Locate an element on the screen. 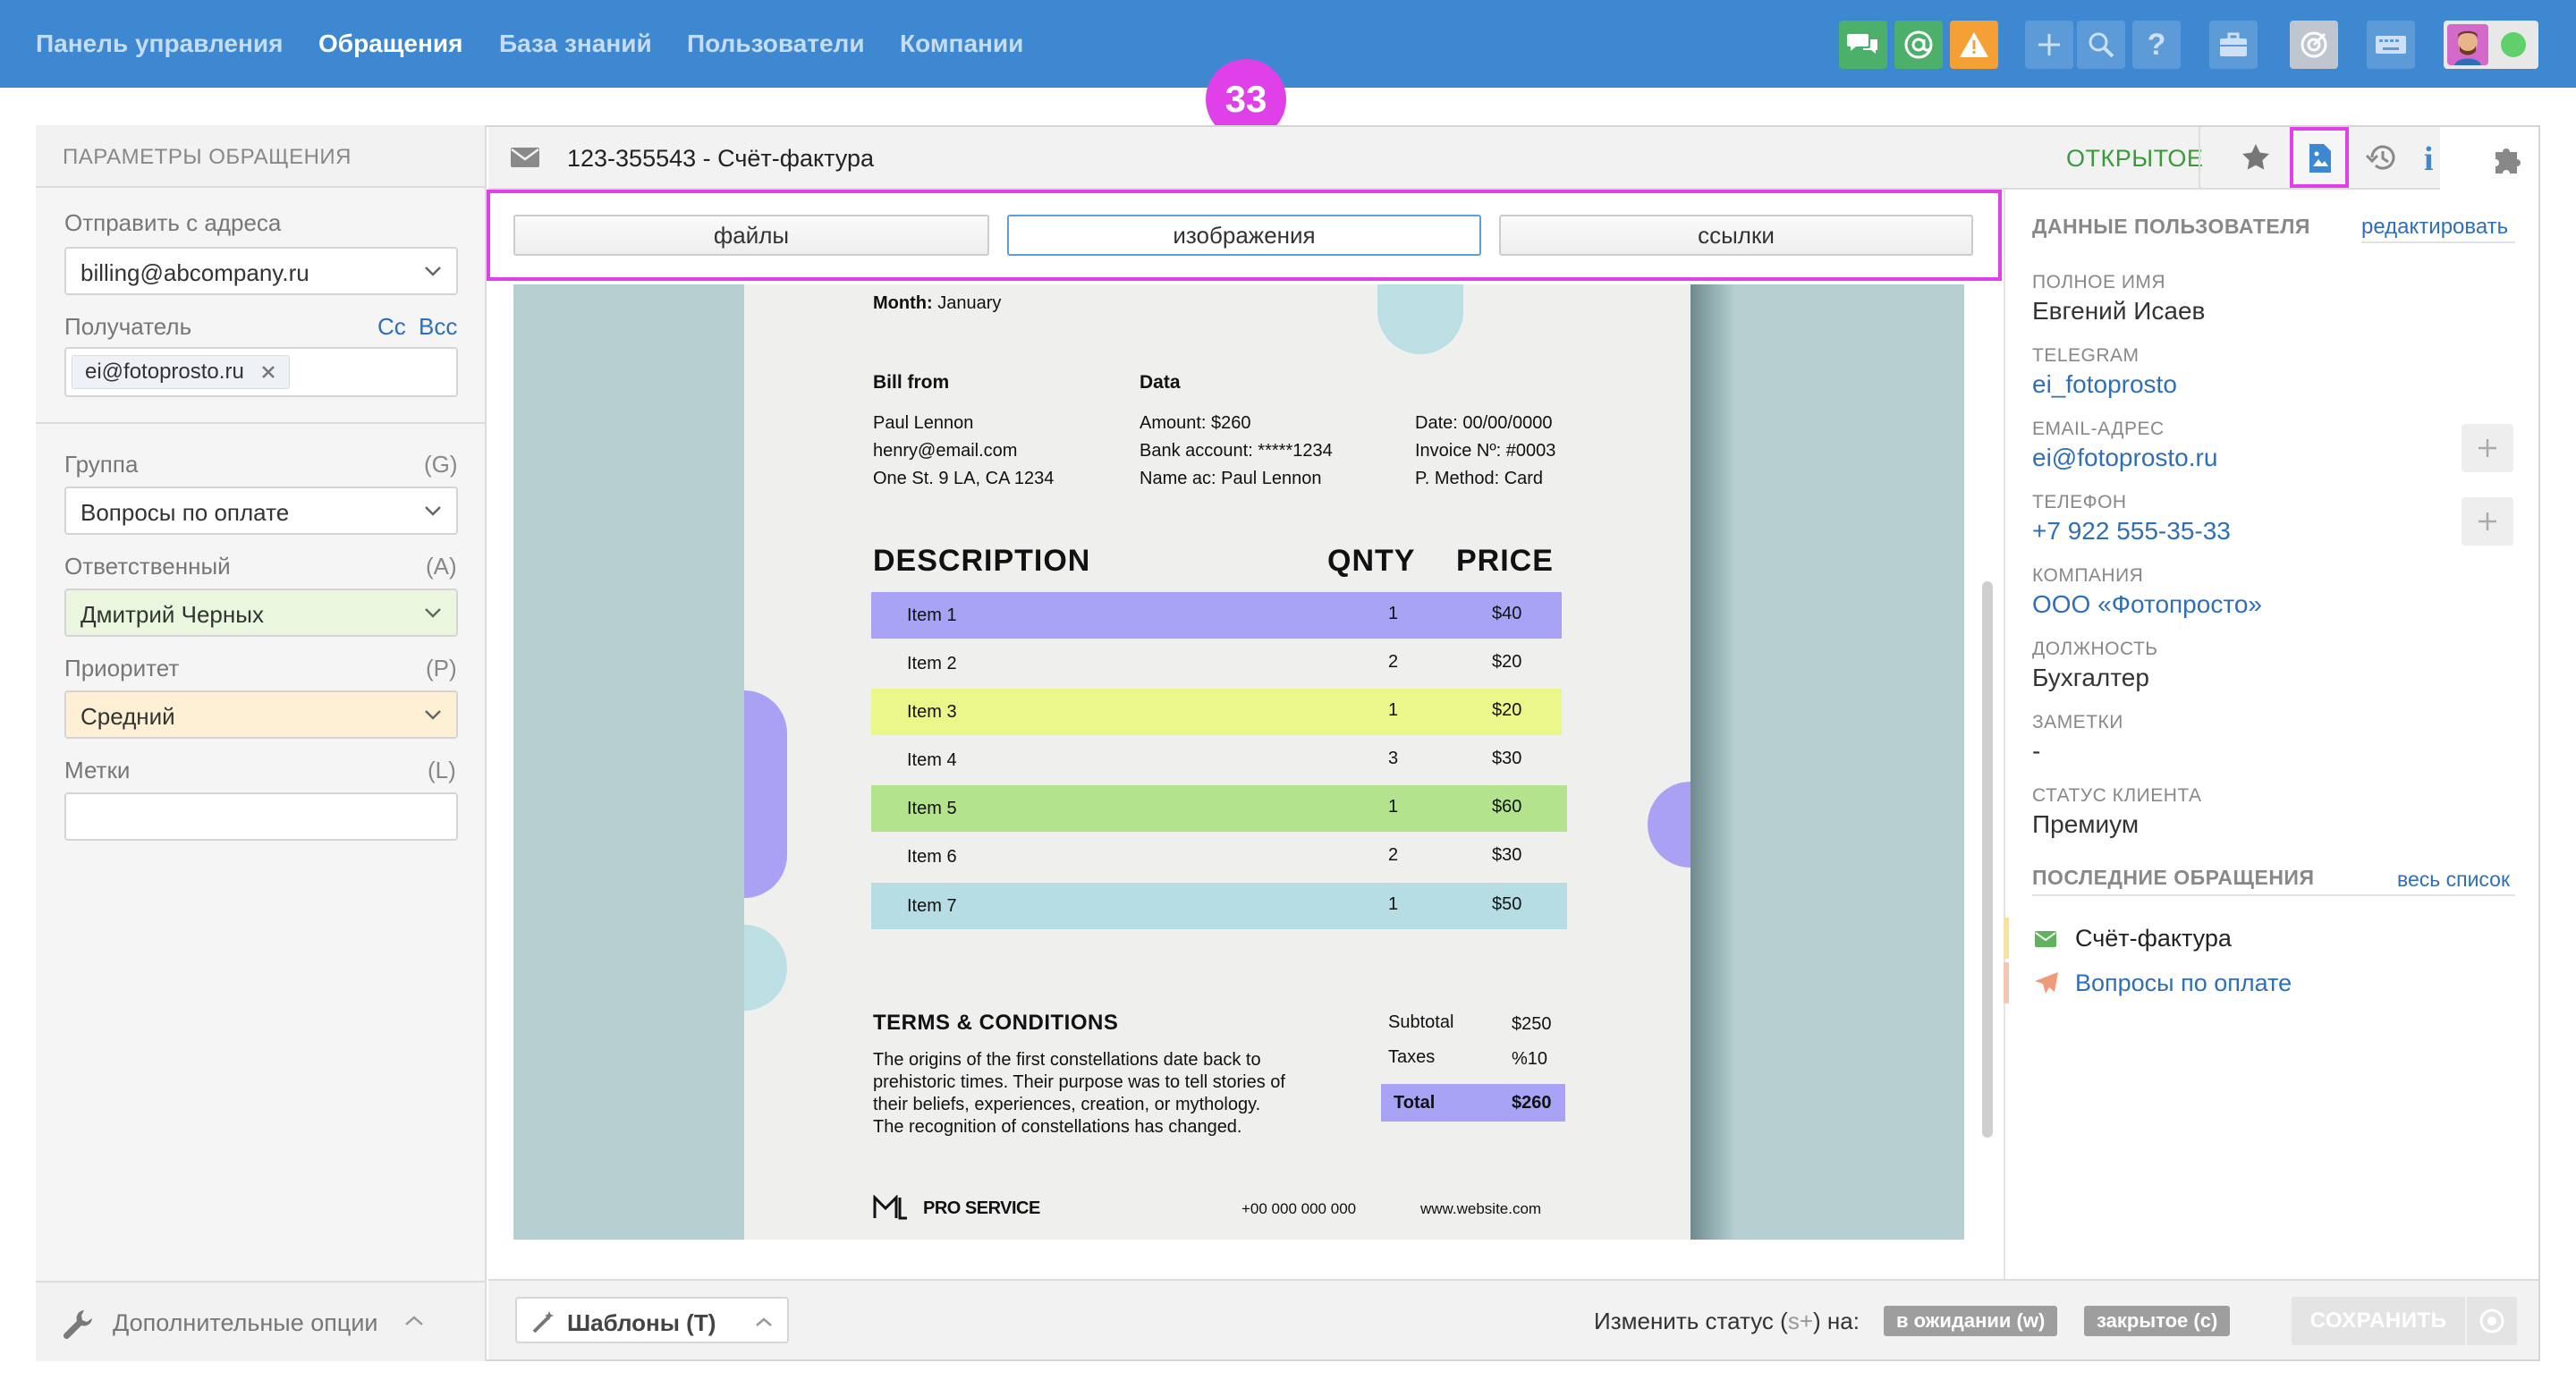 The image size is (2576, 1397). from-line: Paul Lennon is located at coordinates (923, 423).